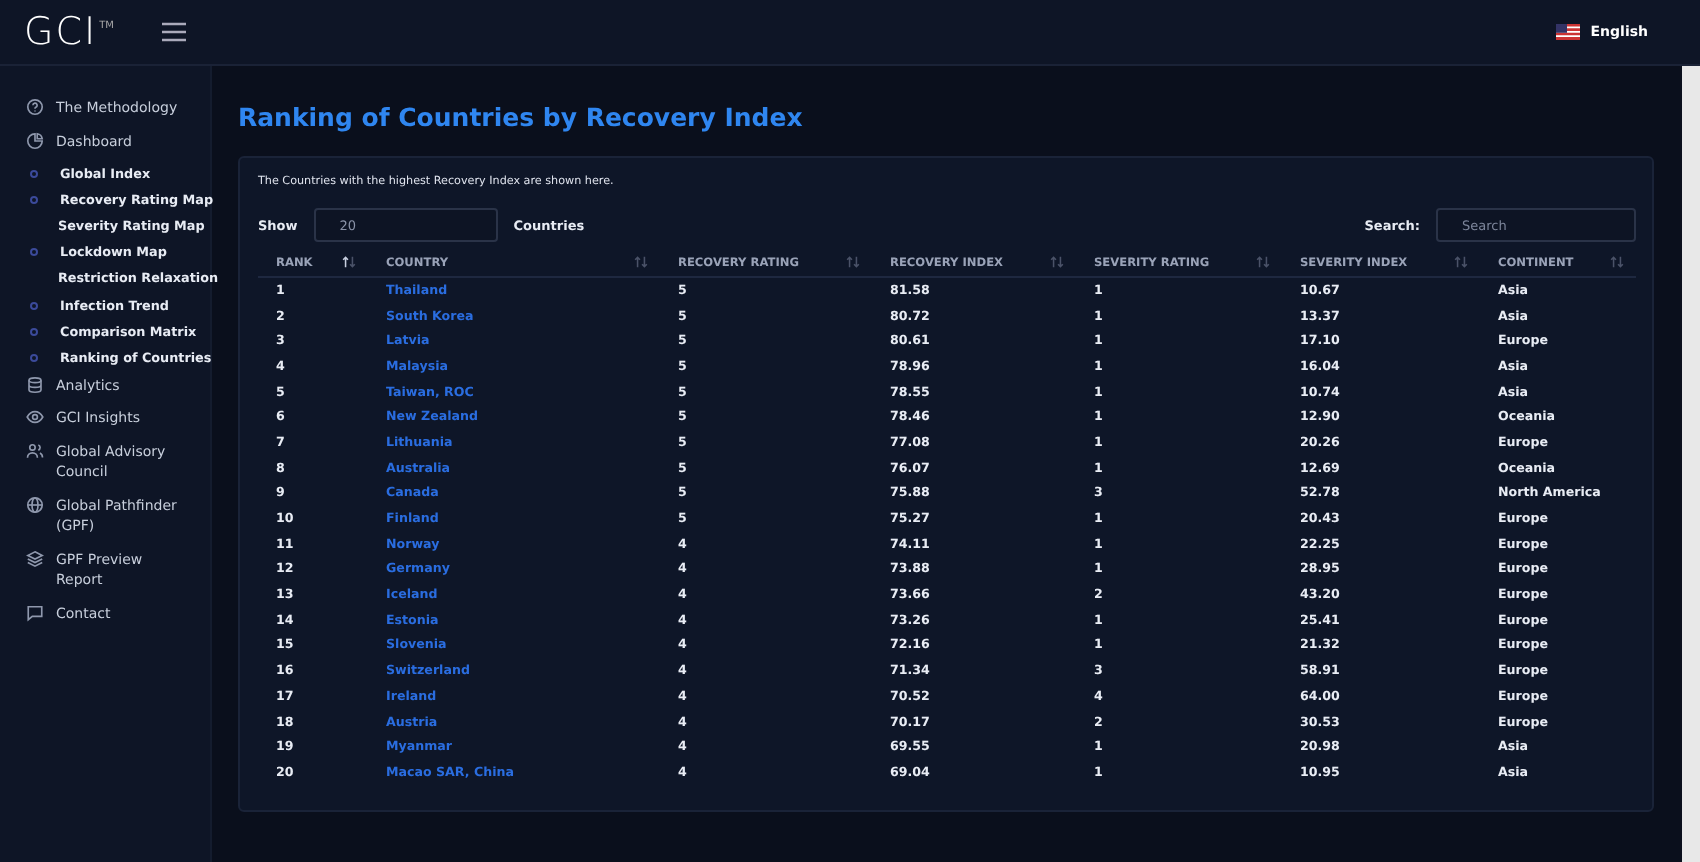 The width and height of the screenshot is (1700, 862). Describe the element at coordinates (521, 117) in the screenshot. I see `page-title: Ranking of Countries by Recovery Index` at that location.